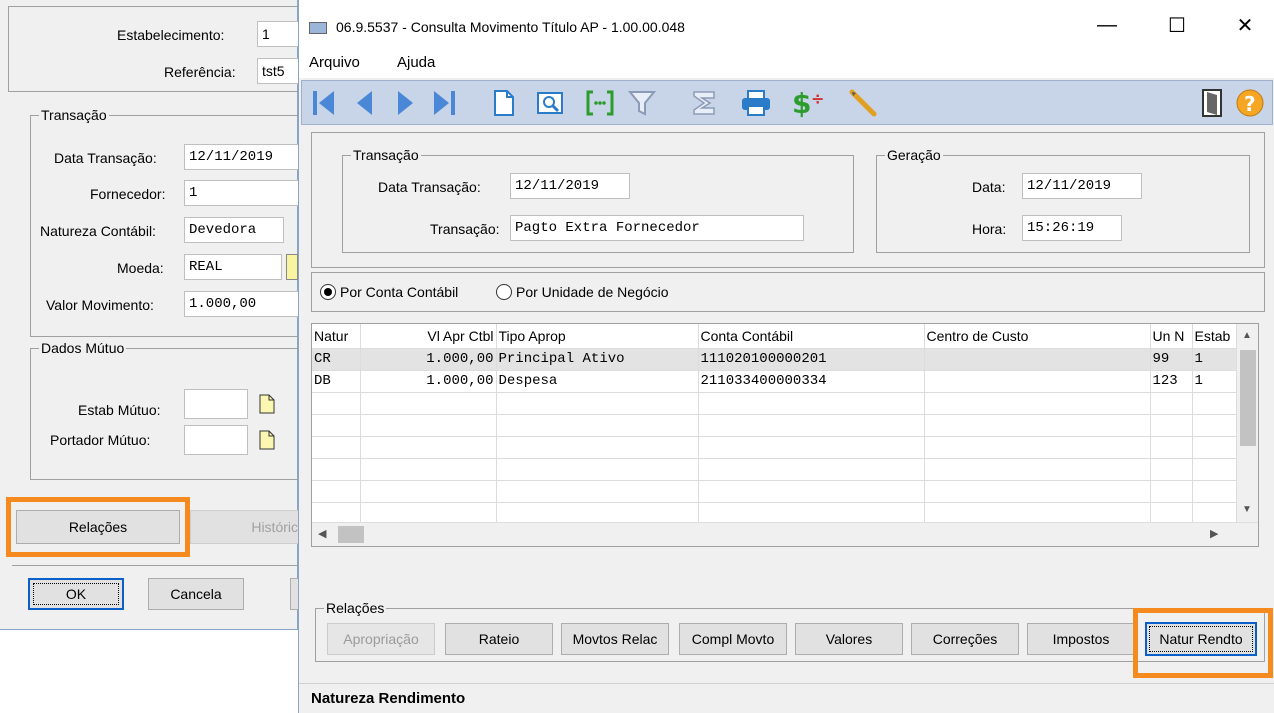 The image size is (1274, 713). What do you see at coordinates (170, 35) in the screenshot?
I see `estabelecimento-label: Estabelecimento:` at bounding box center [170, 35].